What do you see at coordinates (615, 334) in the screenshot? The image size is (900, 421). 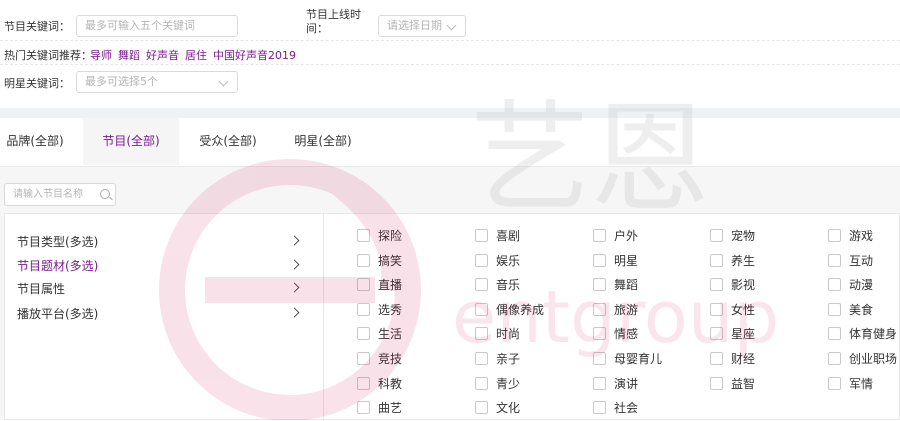 I see `option-checkbox: 情感` at bounding box center [615, 334].